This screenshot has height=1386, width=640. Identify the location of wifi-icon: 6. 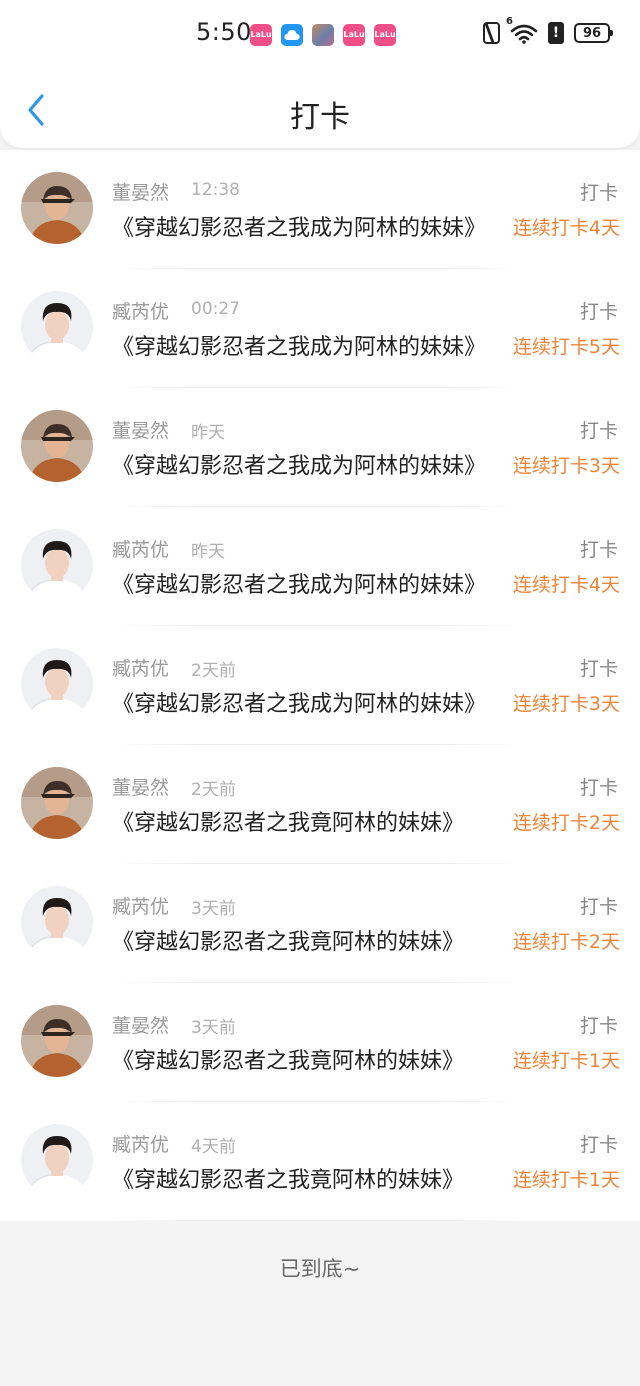
(522, 30).